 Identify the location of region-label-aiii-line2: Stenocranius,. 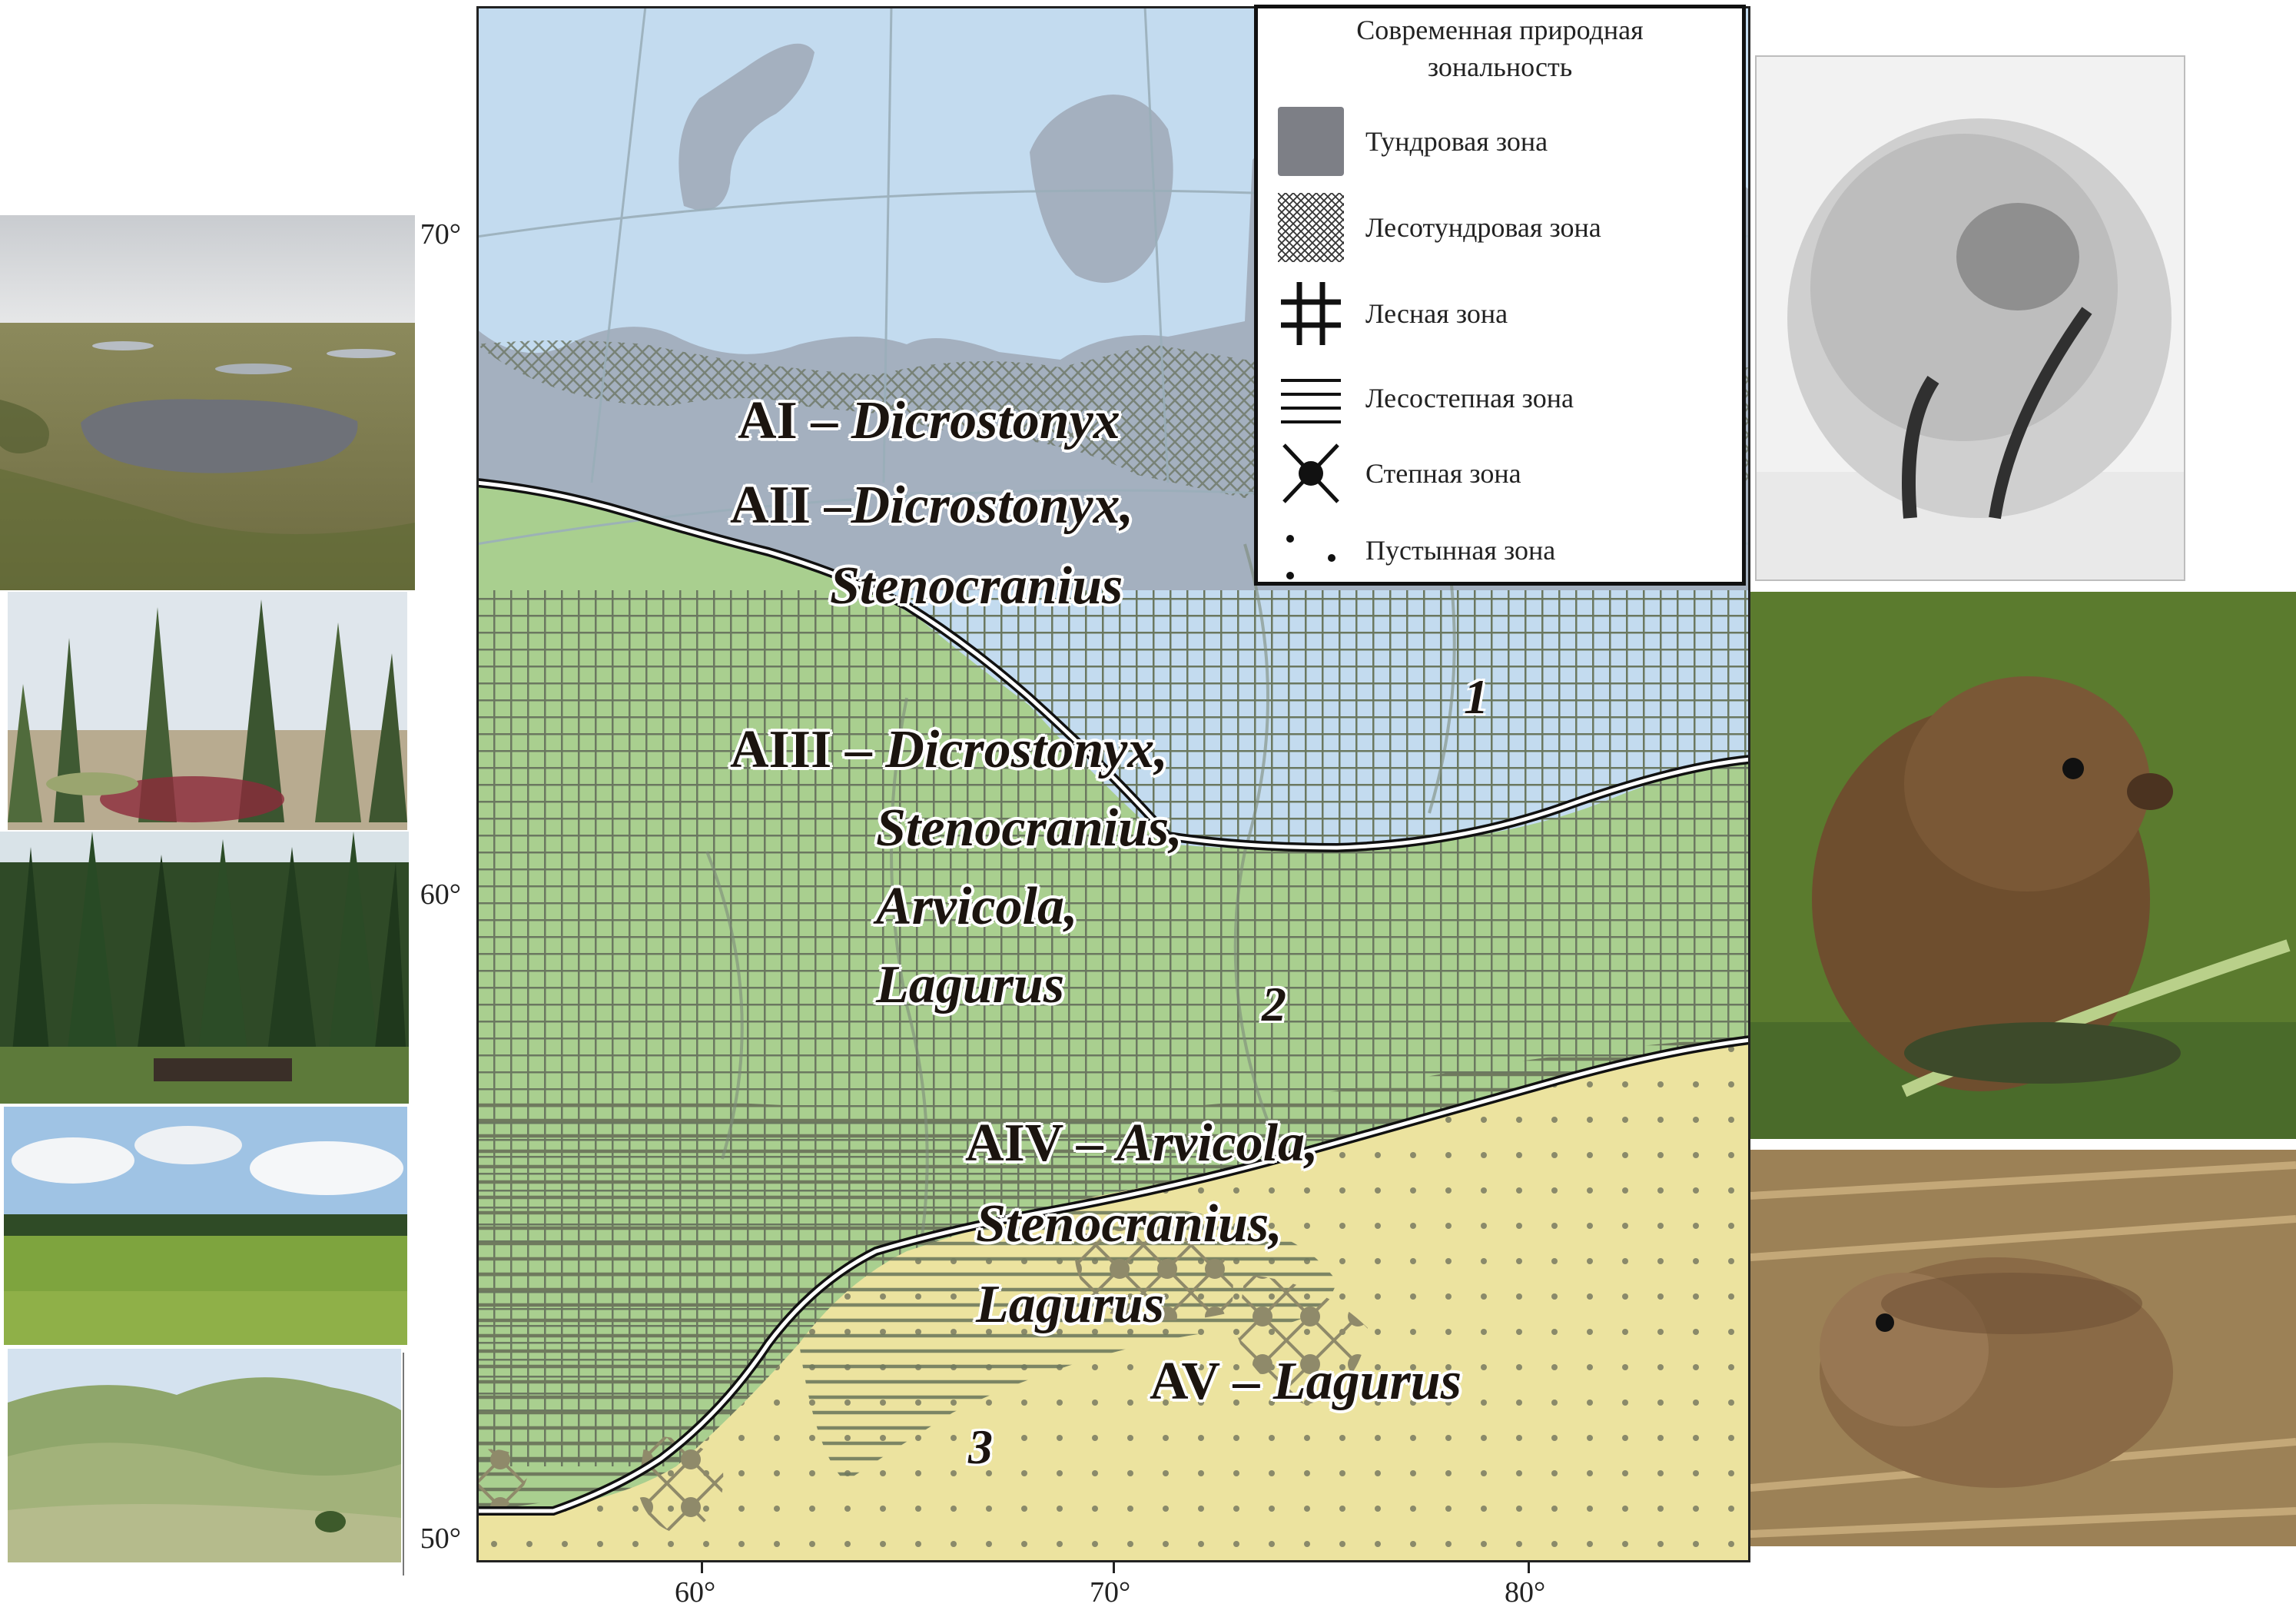
(1029, 828).